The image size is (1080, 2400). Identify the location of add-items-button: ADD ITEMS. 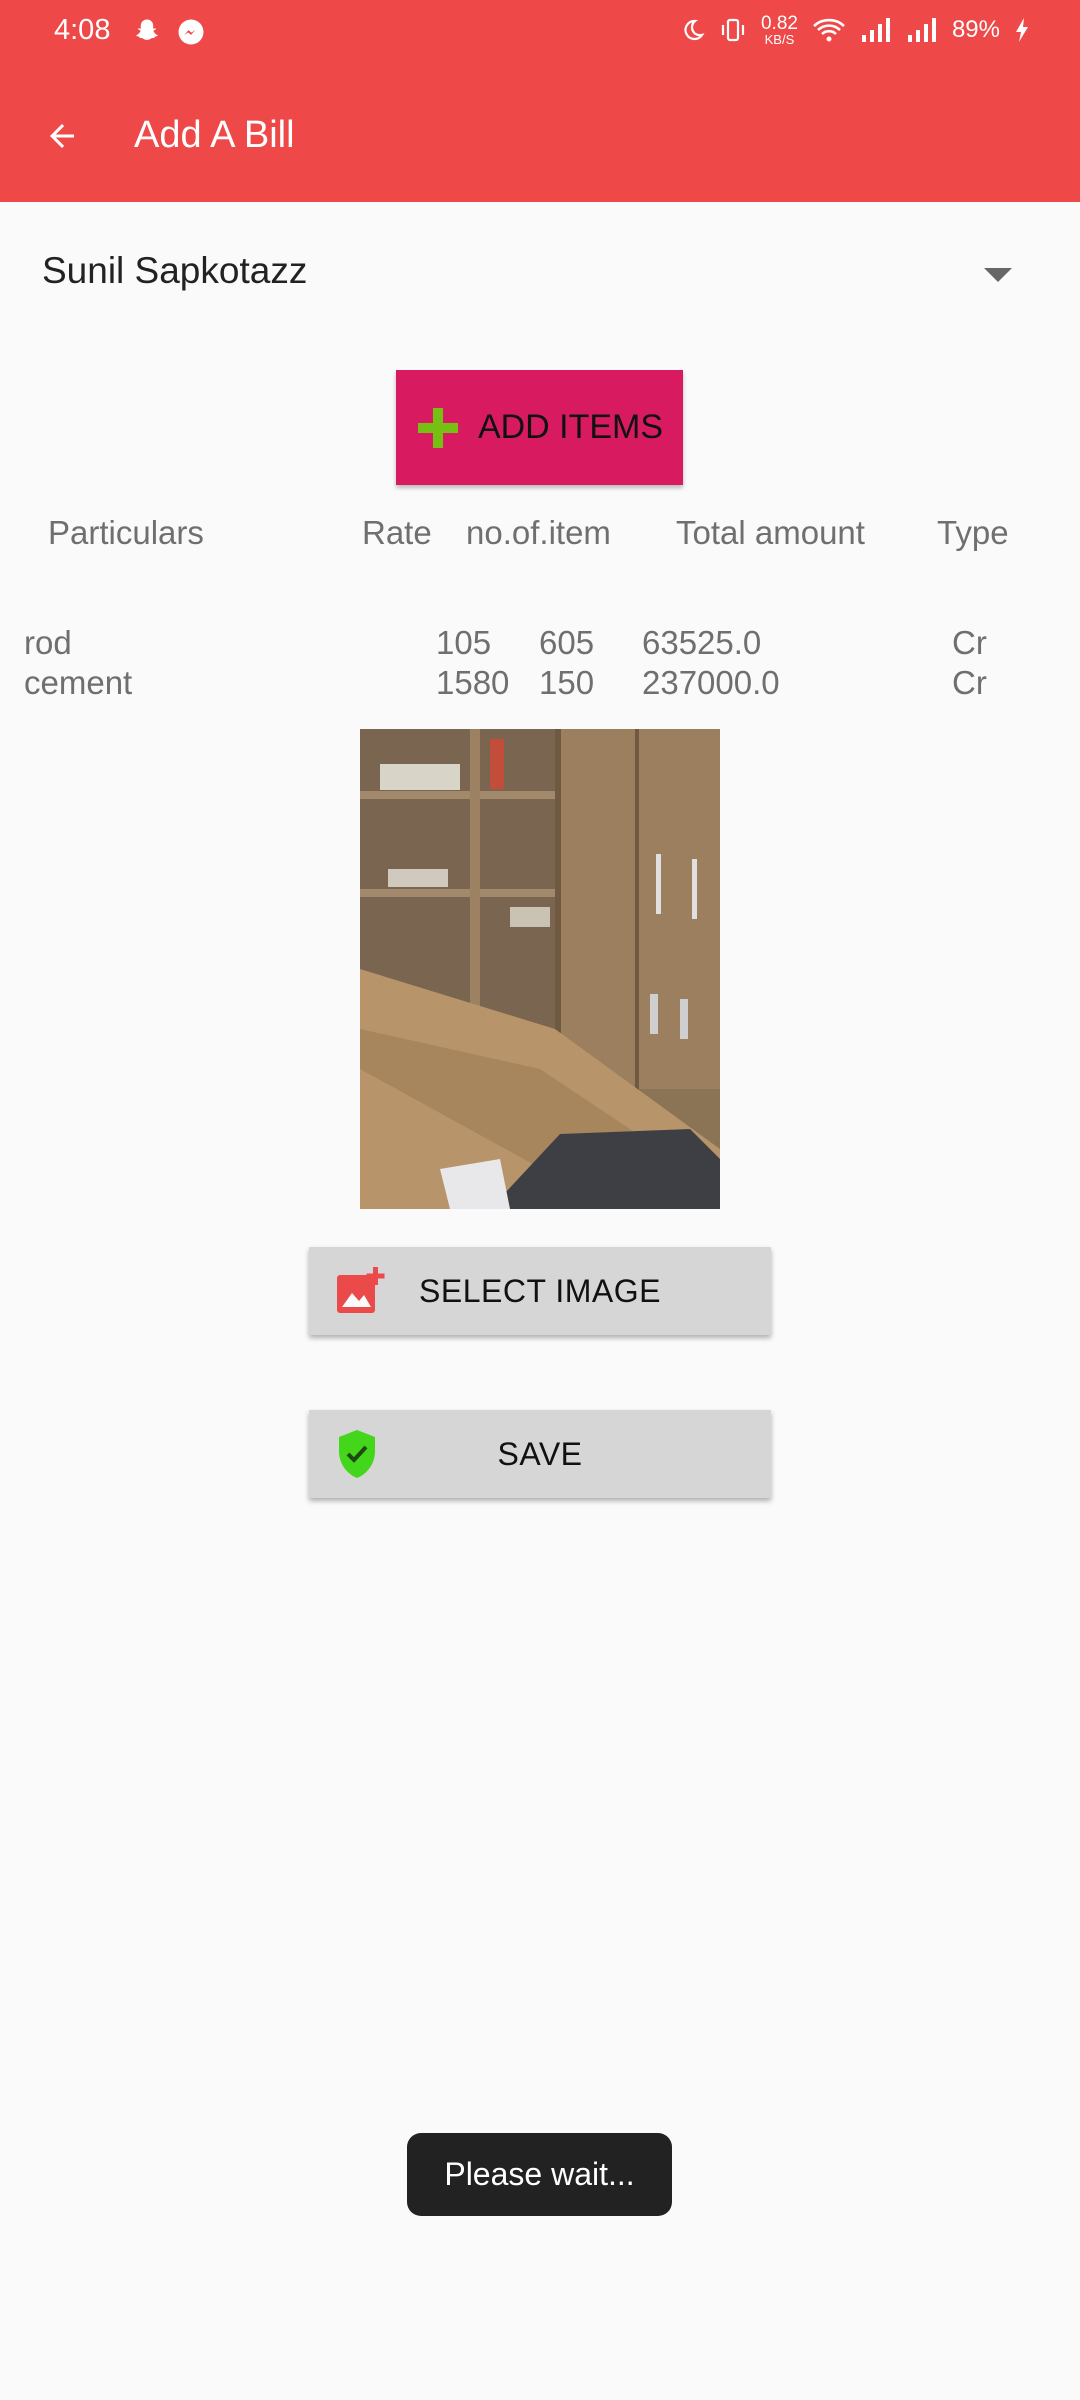
(539, 427).